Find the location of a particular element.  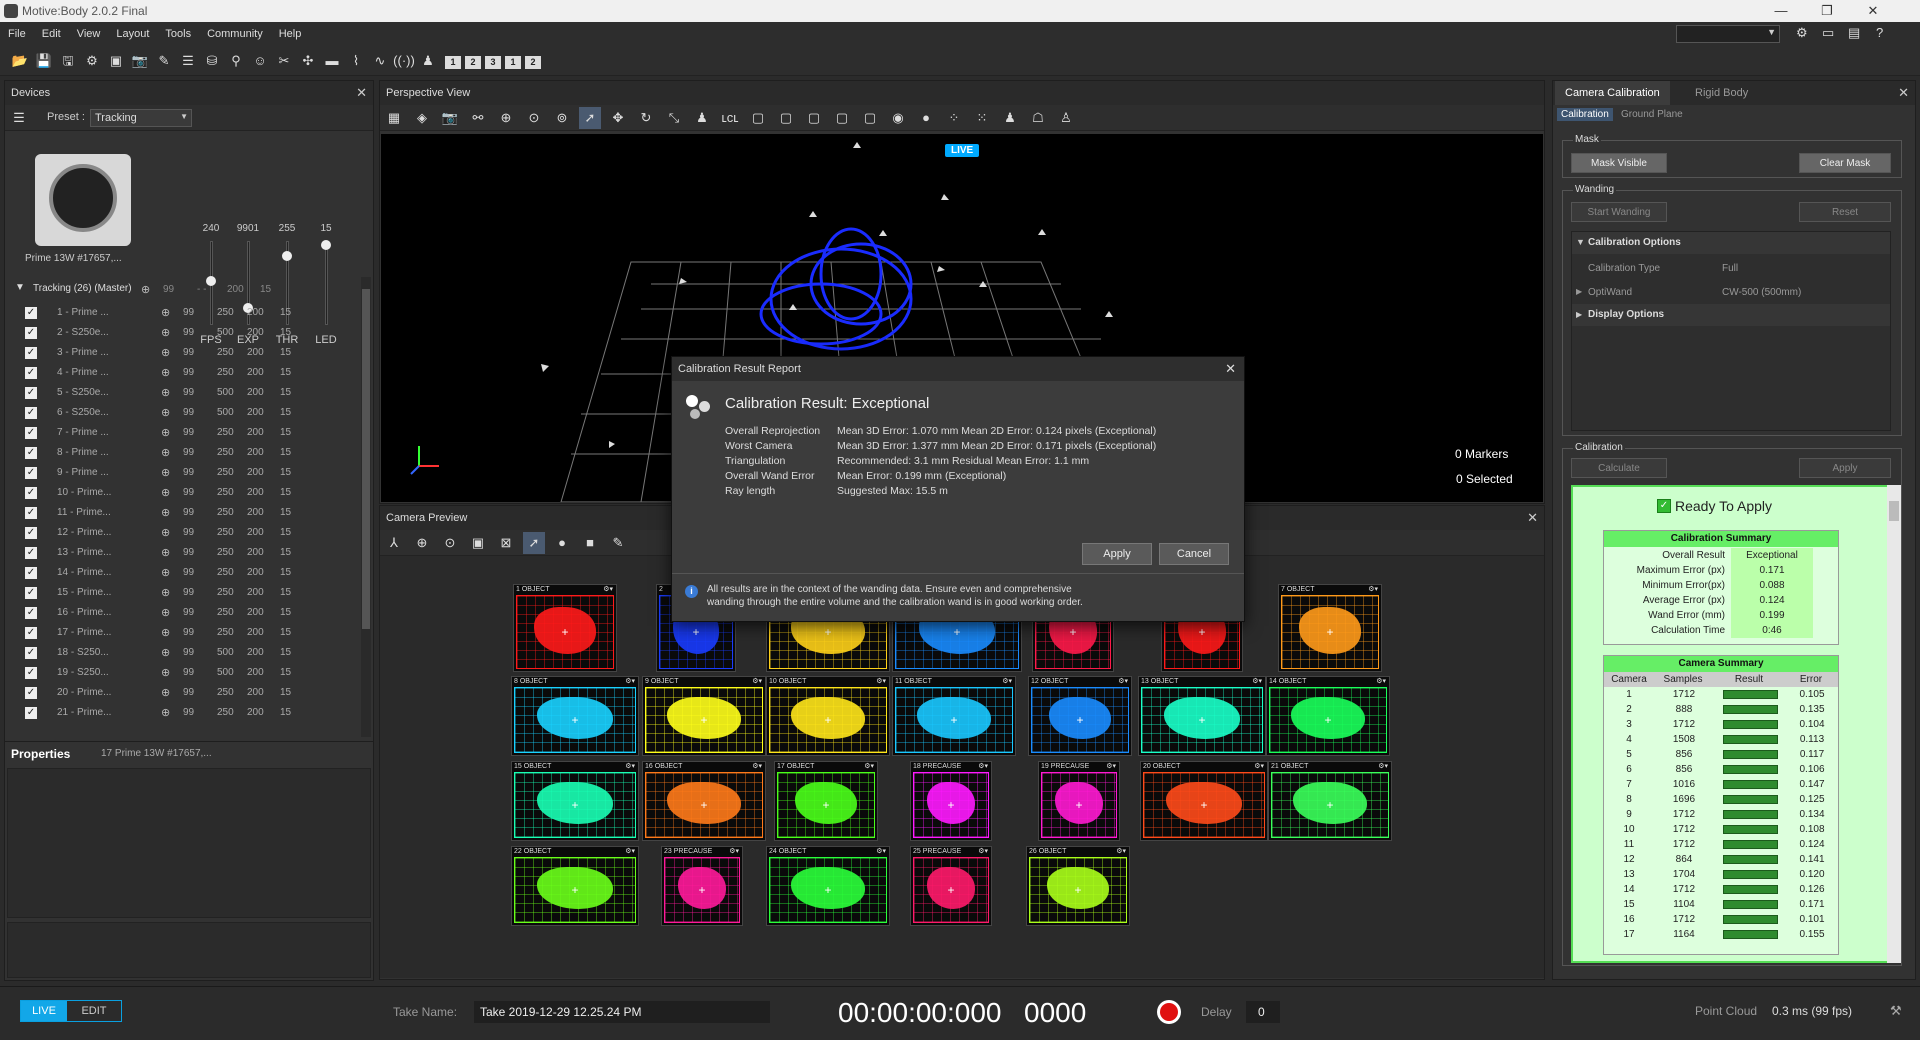

device-row: ✓ 21 - Prime... ⊕ 99 250 200 15 is located at coordinates (183, 713).